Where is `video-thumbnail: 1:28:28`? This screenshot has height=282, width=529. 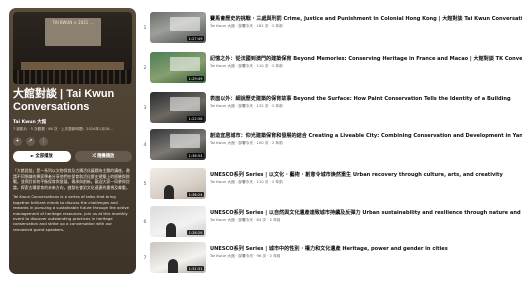
video-thumbnail: 1:28:28 is located at coordinates (178, 221).